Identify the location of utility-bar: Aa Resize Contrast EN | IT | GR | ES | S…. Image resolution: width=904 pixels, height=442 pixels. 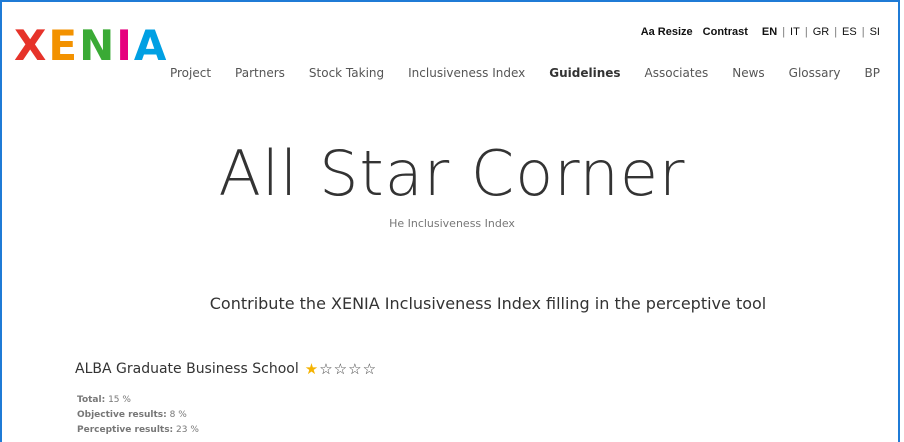
(755, 32).